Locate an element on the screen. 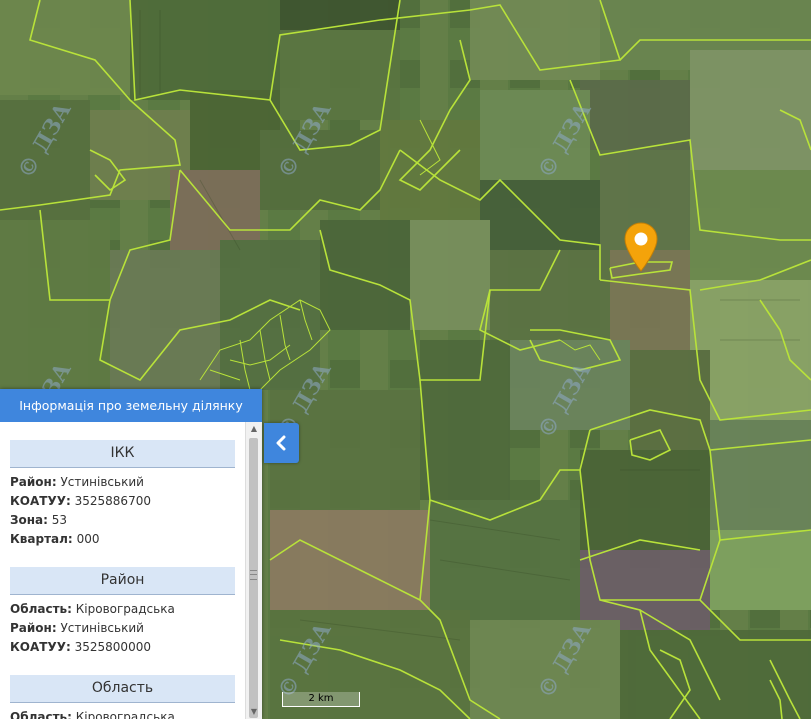  ikk-row-rayon: Район: Устинівський is located at coordinates (128, 482).